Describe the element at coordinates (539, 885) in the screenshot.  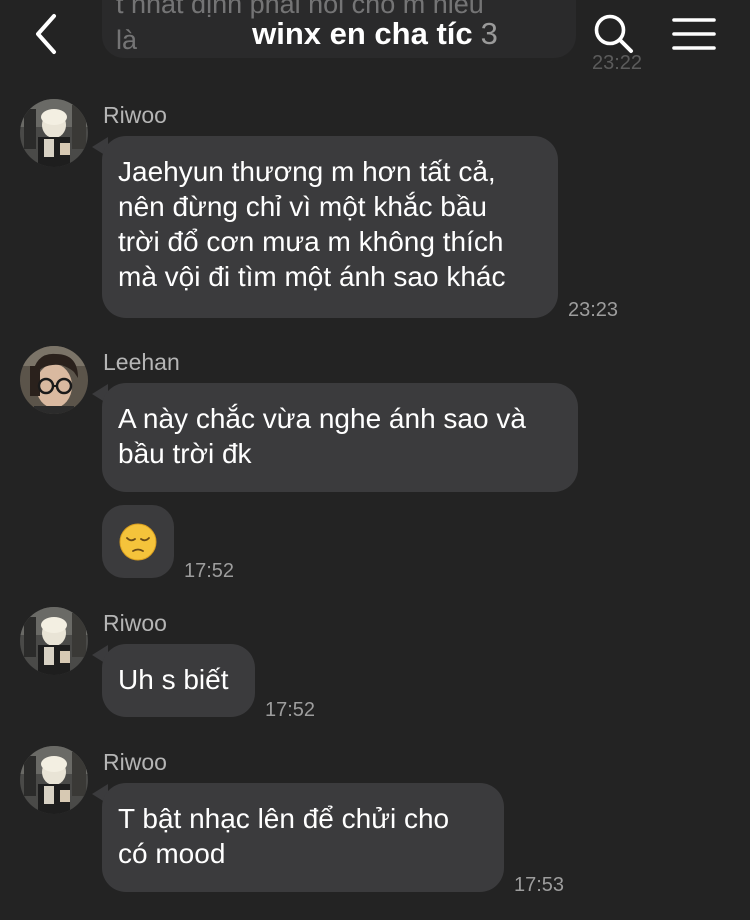
I see `message-time: 17:53` at that location.